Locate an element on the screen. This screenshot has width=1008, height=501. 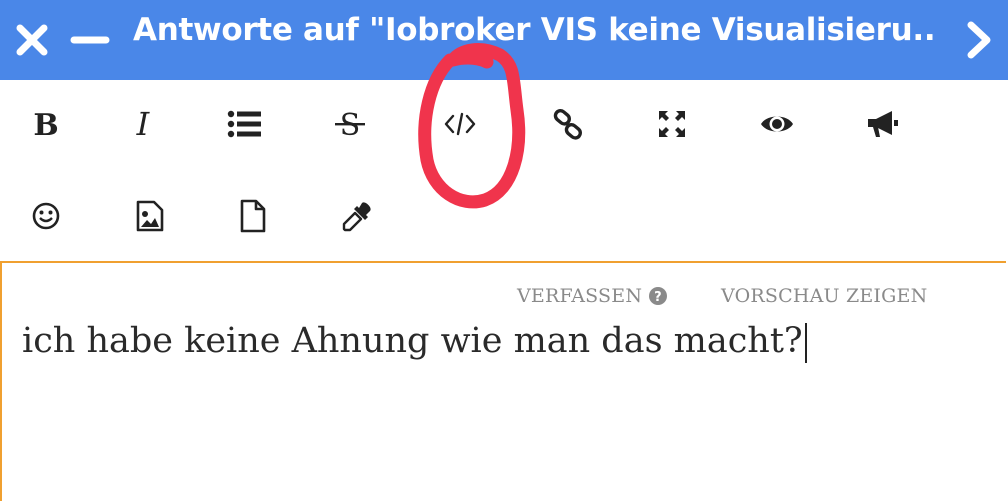
tab-preview: VORSCHAU ZEIGEN is located at coordinates (824, 296).